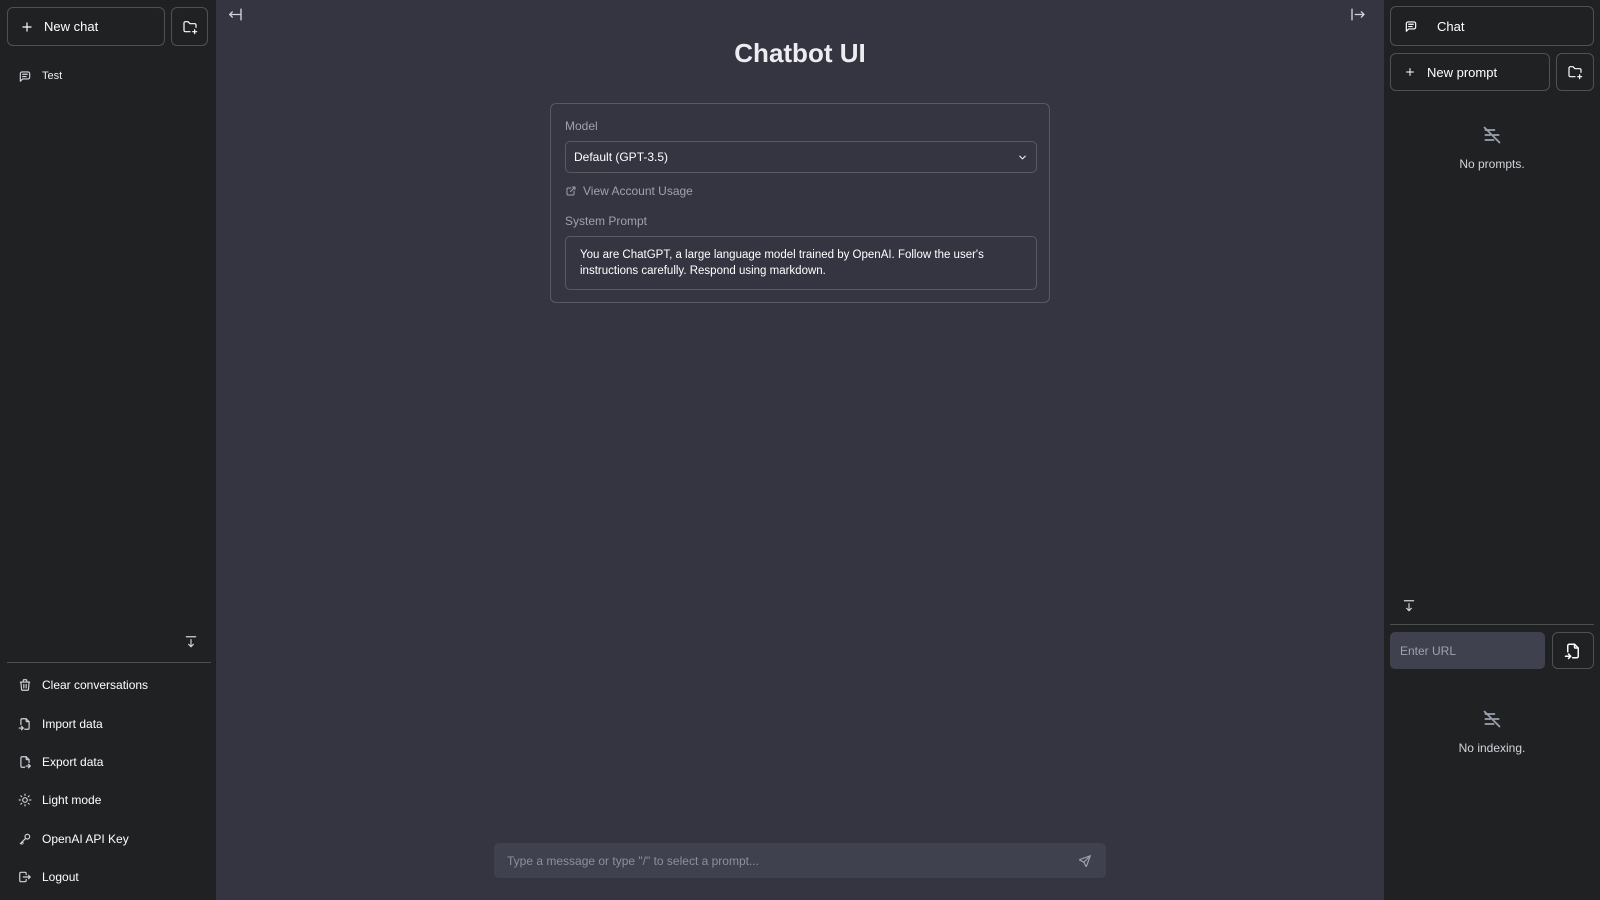 The width and height of the screenshot is (1600, 900). Describe the element at coordinates (108, 800) in the screenshot. I see `light-mode-button: Light mode` at that location.